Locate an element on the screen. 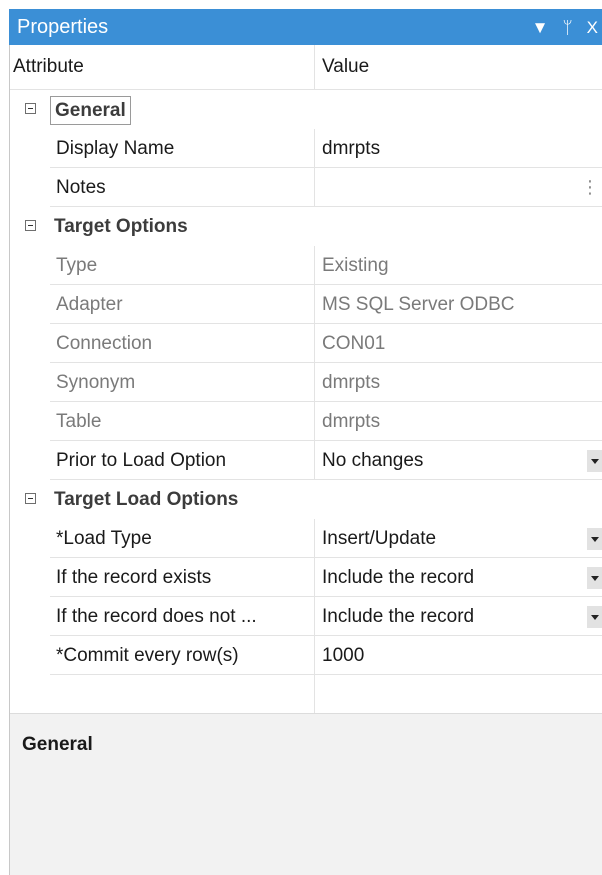  property-label: Connection is located at coordinates (104, 343).